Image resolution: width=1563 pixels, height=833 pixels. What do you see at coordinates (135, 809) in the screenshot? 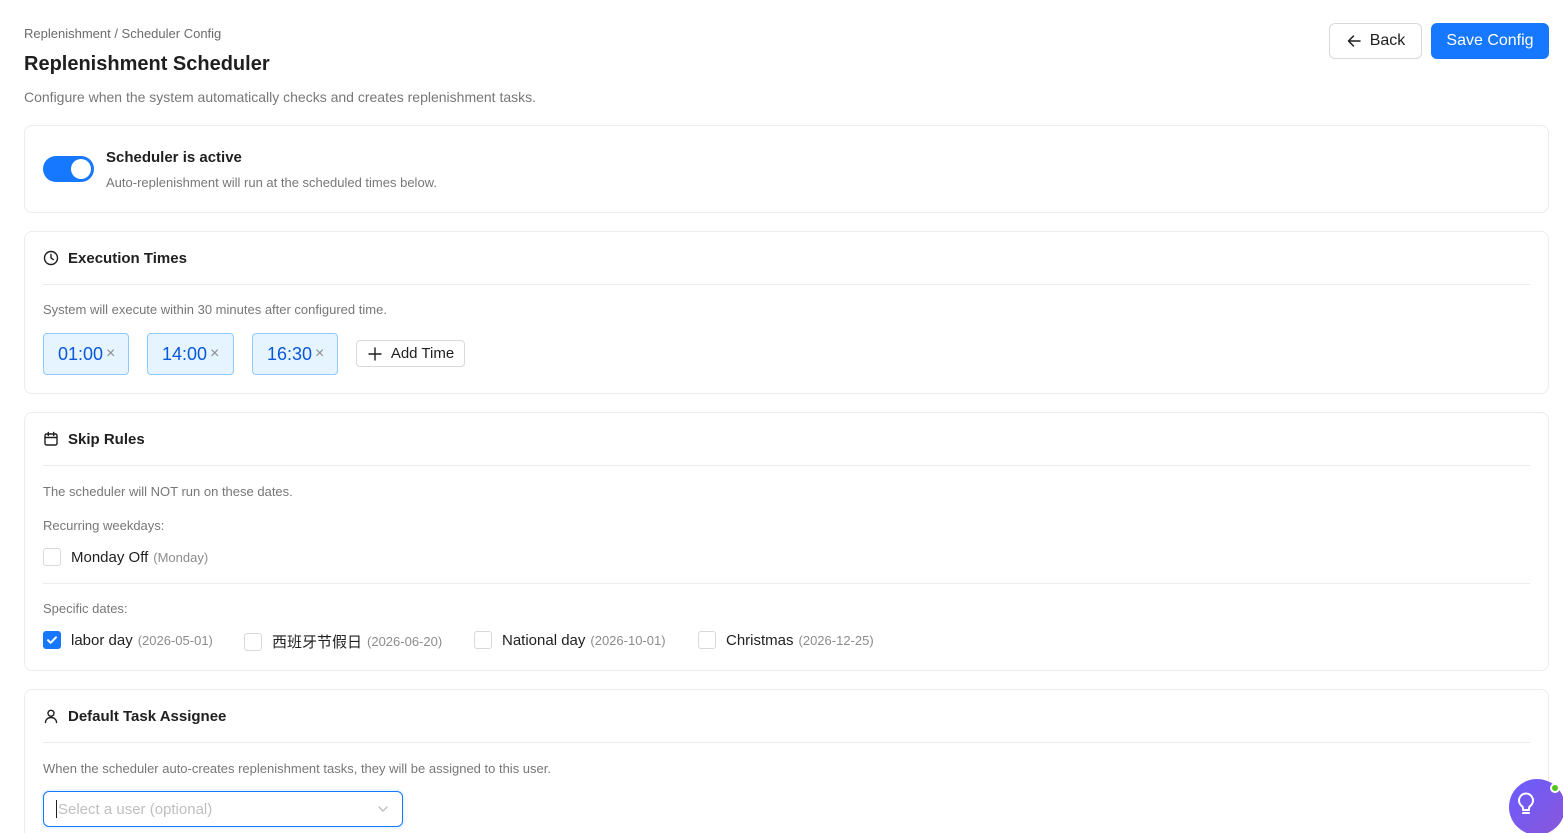
I see `assignee-select-placeholder: Select a user (optional)` at bounding box center [135, 809].